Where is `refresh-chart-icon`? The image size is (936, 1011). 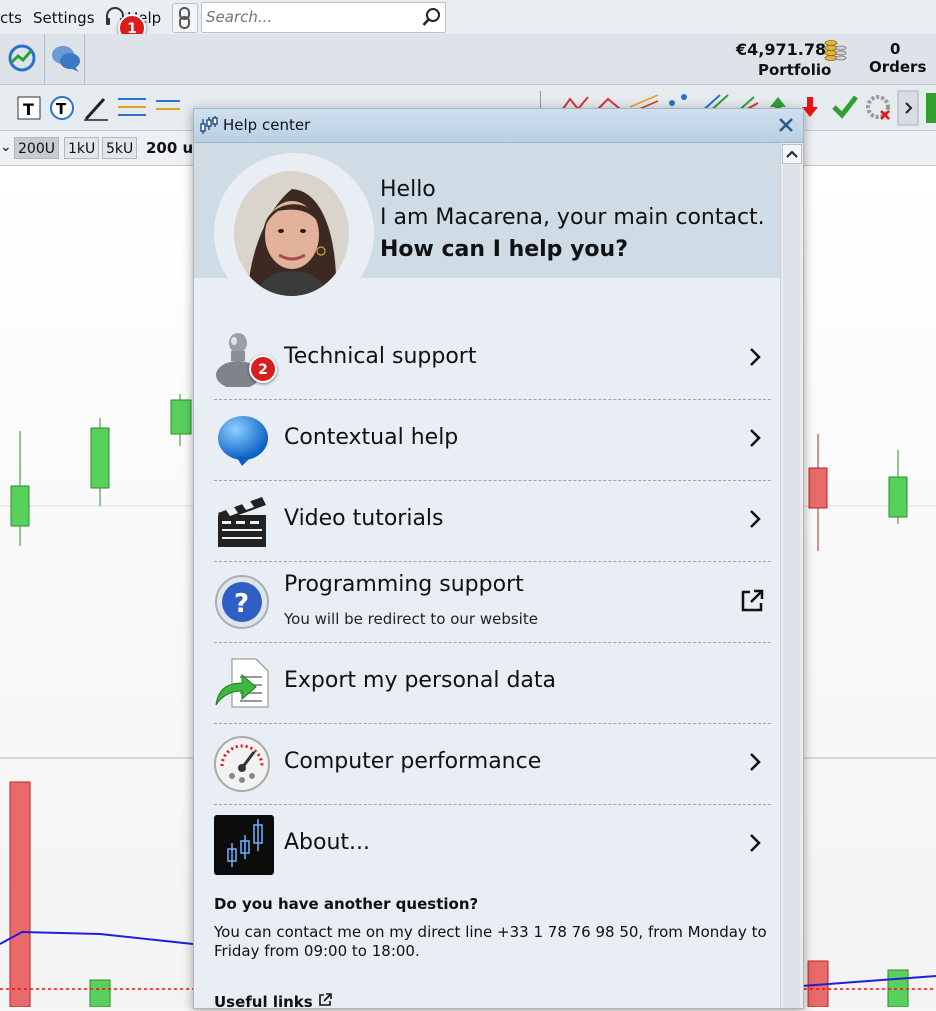
refresh-chart-icon is located at coordinates (22, 58).